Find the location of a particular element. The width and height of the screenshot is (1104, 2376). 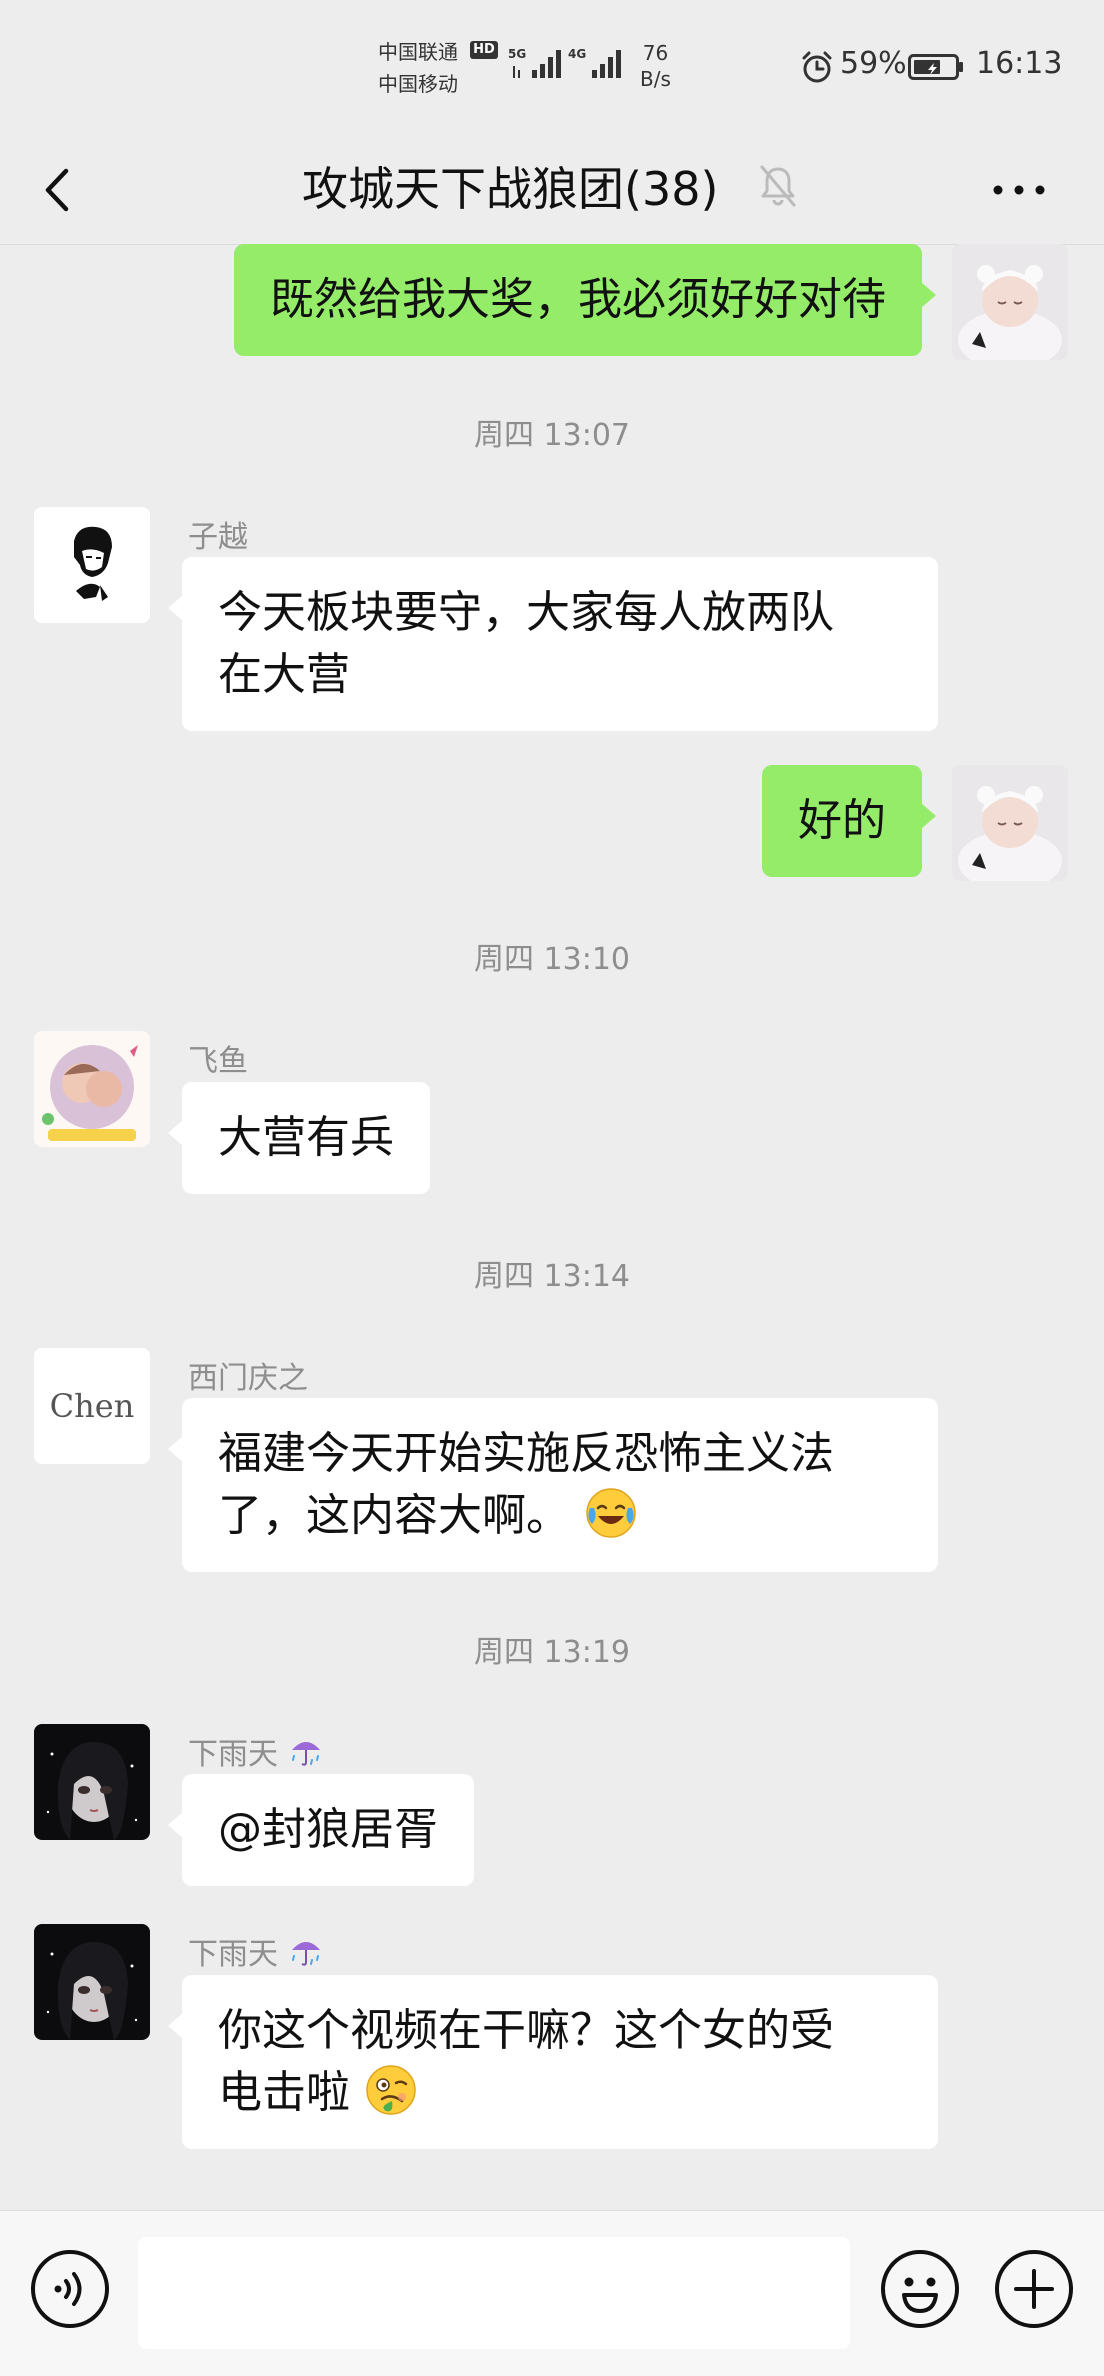

message-timestamp: 周四 13:07 is located at coordinates (552, 435).